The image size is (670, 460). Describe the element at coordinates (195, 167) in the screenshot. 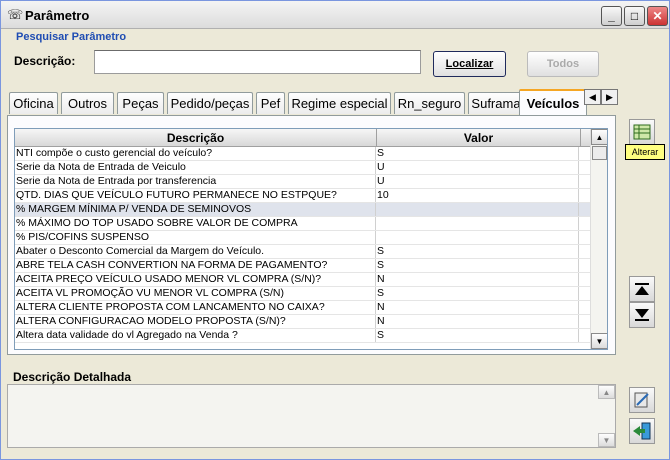

I see `cell-description: Serie da Nota de Entrada de Veiculo` at that location.